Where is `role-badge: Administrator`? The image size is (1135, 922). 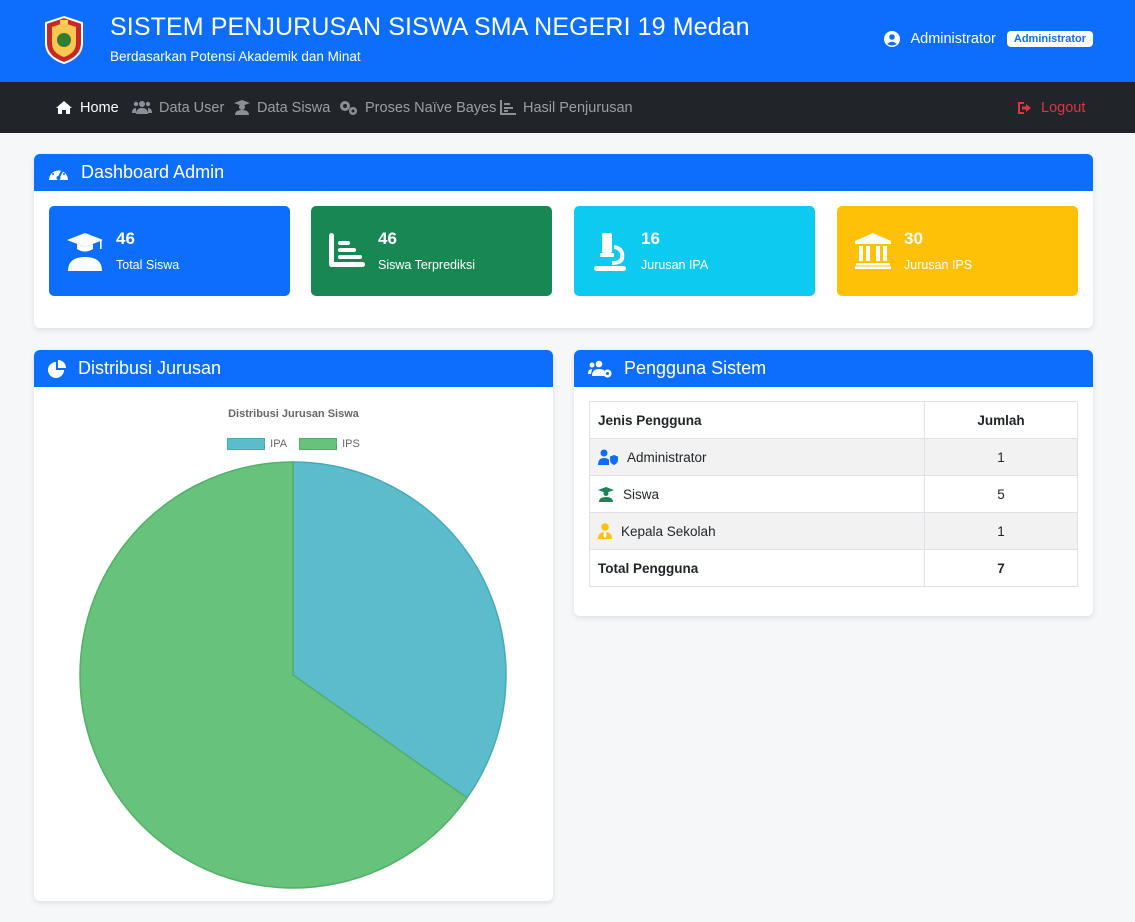
role-badge: Administrator is located at coordinates (1049, 39).